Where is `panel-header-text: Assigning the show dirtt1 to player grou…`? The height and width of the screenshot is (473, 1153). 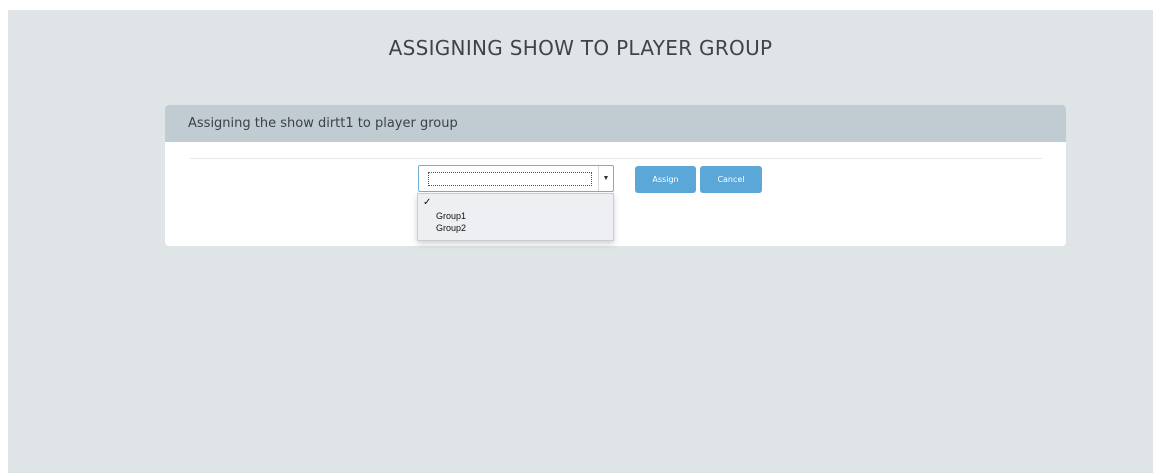 panel-header-text: Assigning the show dirtt1 to player grou… is located at coordinates (323, 123).